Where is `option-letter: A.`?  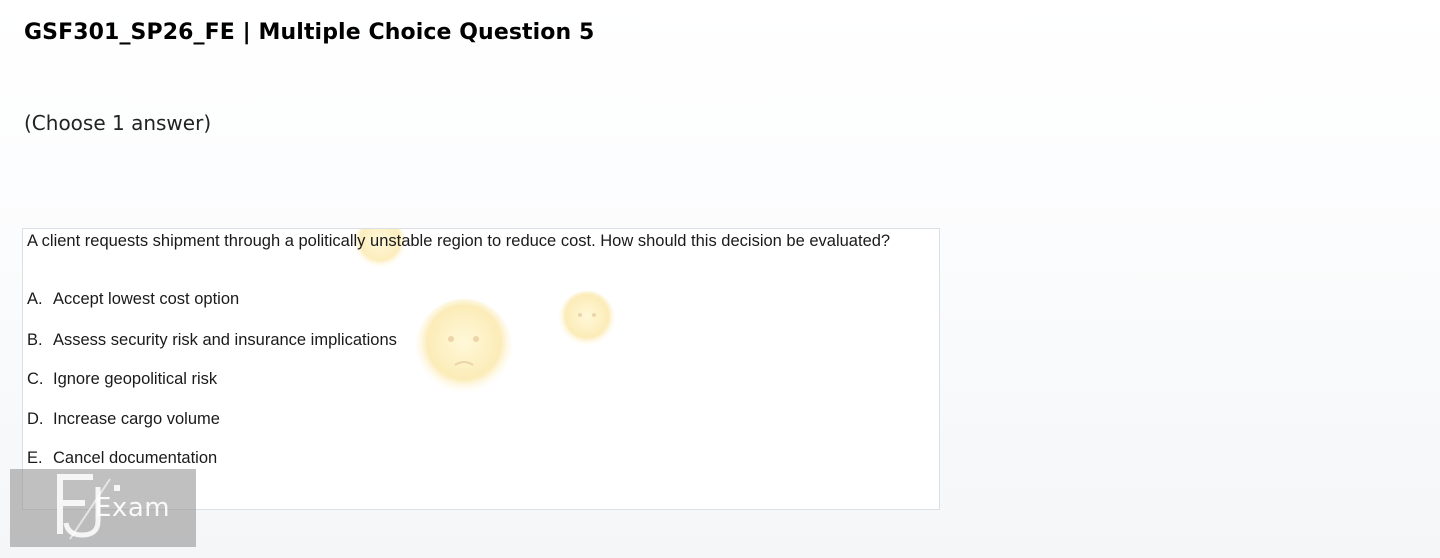
option-letter: A. is located at coordinates (35, 299).